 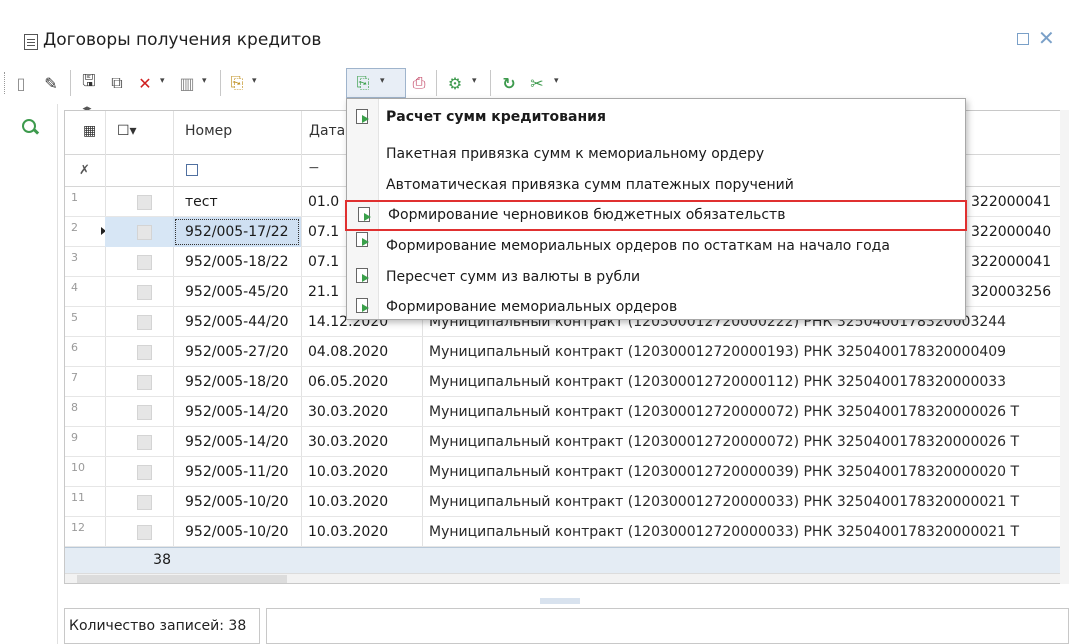 I want to click on select-all-checkbox: ☐▾, so click(x=127, y=131).